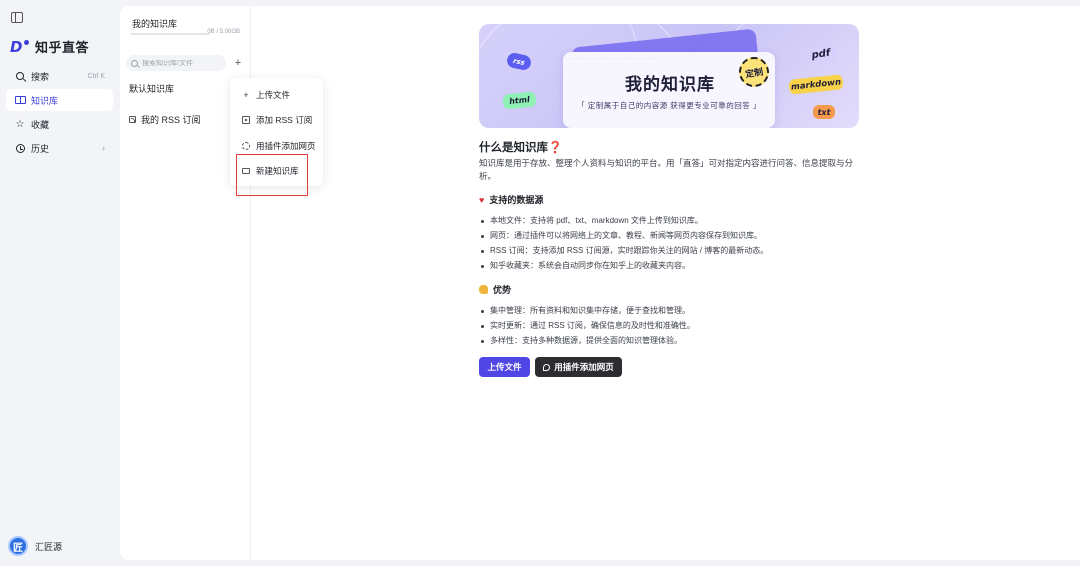  I want to click on chevron-right-icon: ›, so click(103, 148).